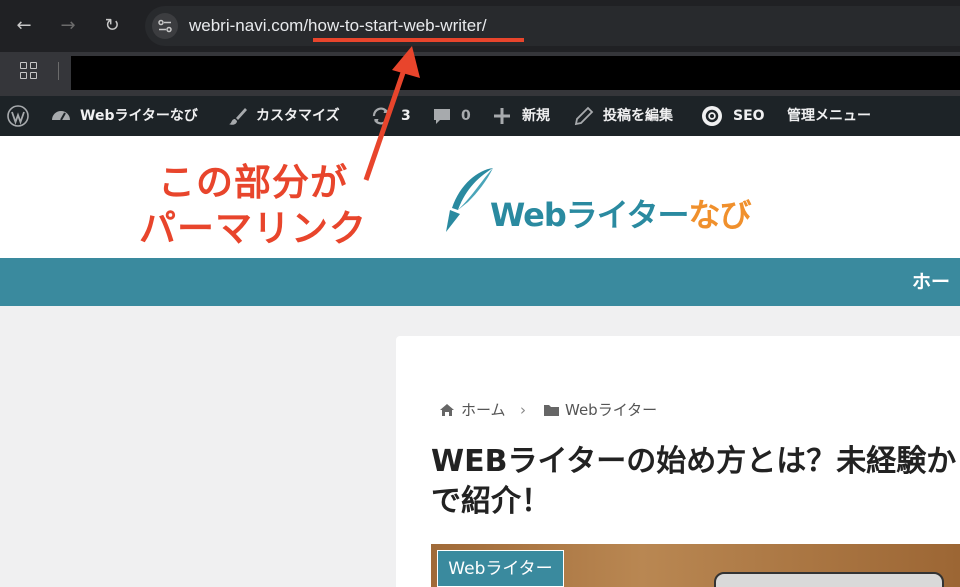  I want to click on pencil-icon, so click(584, 116).